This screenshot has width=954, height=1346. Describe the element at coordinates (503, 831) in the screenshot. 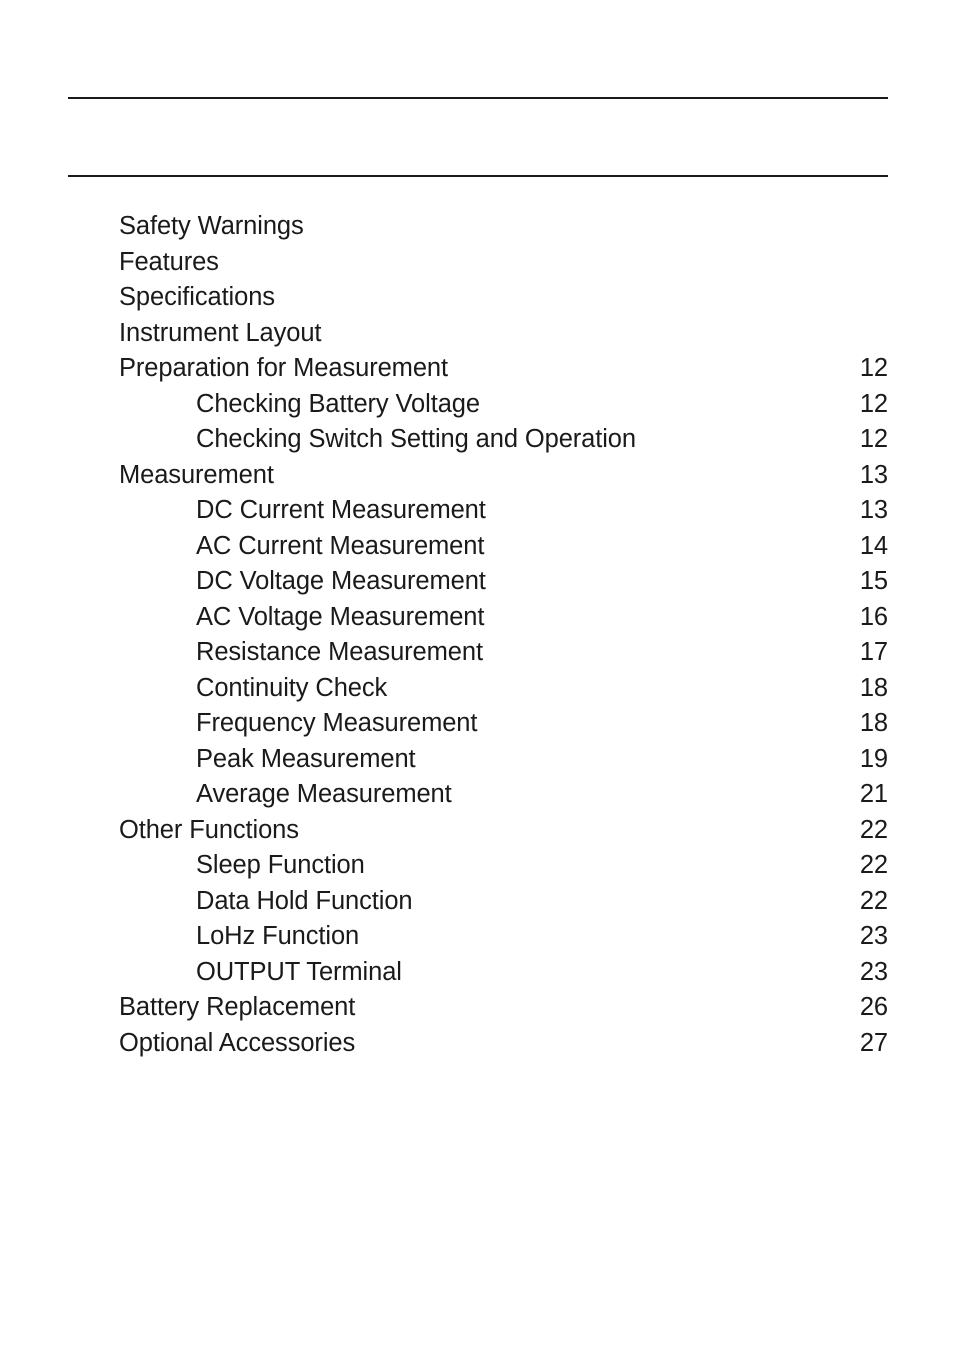

I see `toc-entry: Other Functions 22` at that location.